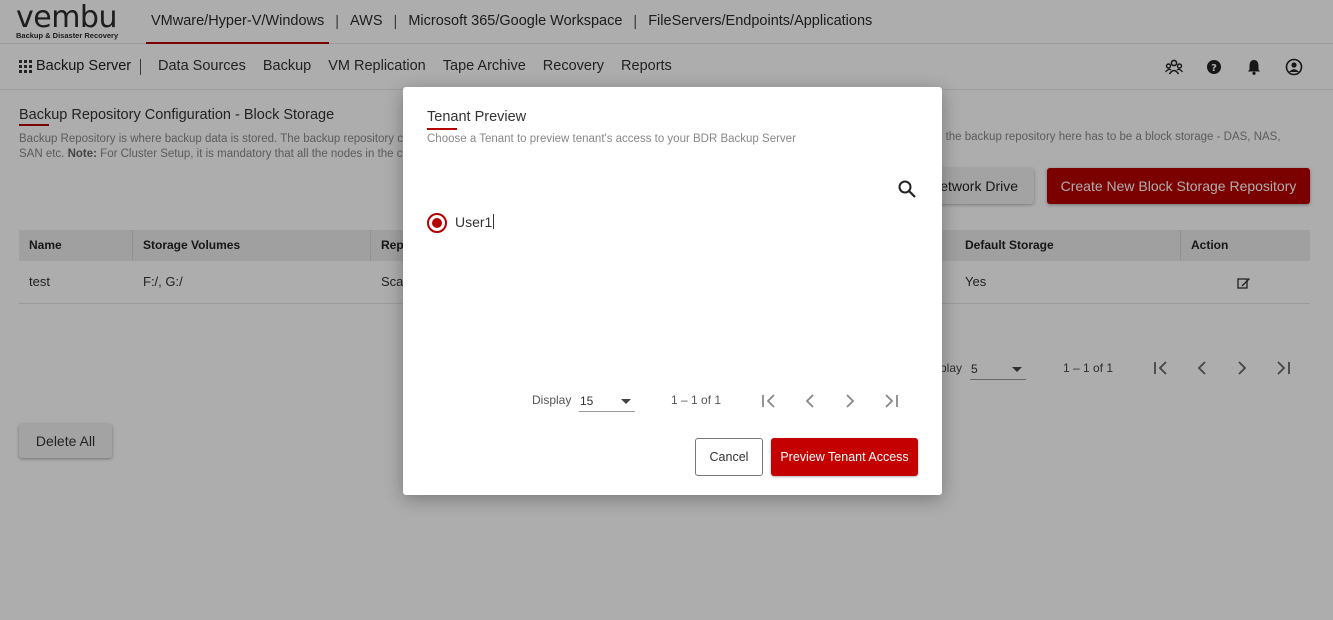 The height and width of the screenshot is (620, 1333). Describe the element at coordinates (907, 189) in the screenshot. I see `search-icon` at that location.